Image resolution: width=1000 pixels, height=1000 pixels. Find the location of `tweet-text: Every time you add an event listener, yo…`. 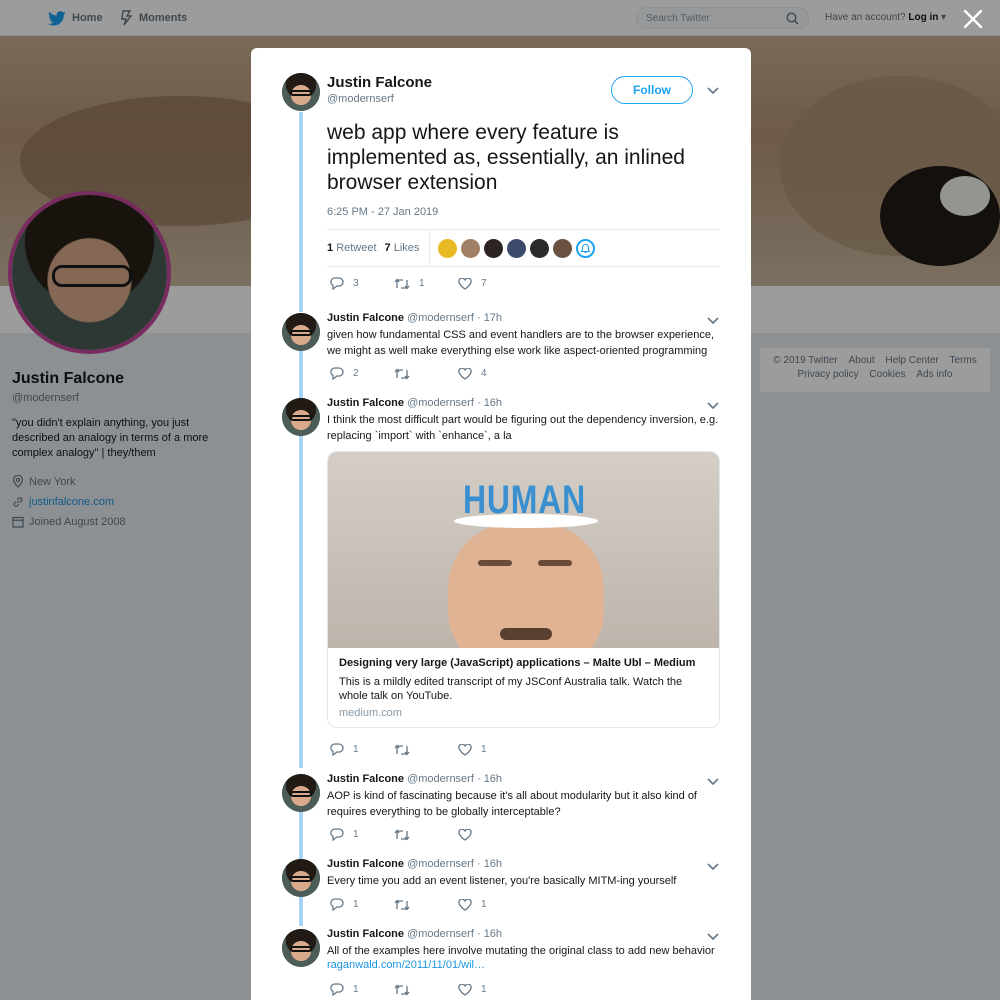

tweet-text: Every time you add an event listener, yo… is located at coordinates (502, 881).